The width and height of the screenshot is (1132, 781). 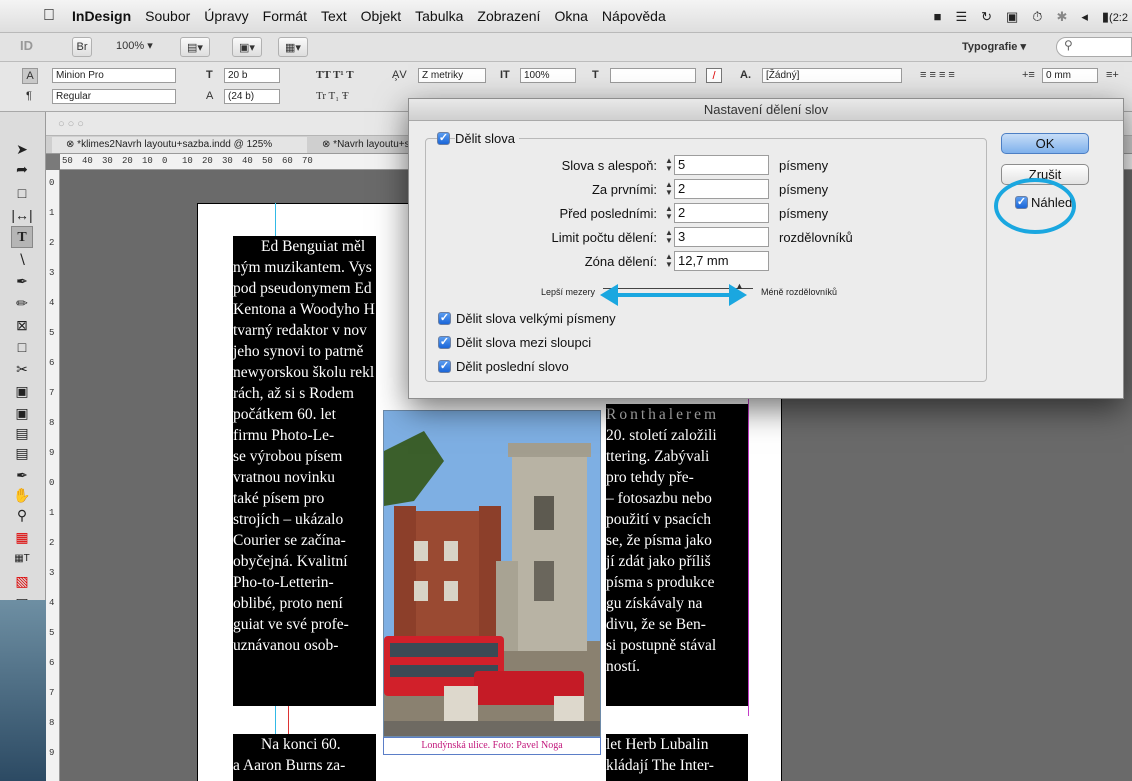 I want to click on annotation-overlay, so click(x=838, y=242).